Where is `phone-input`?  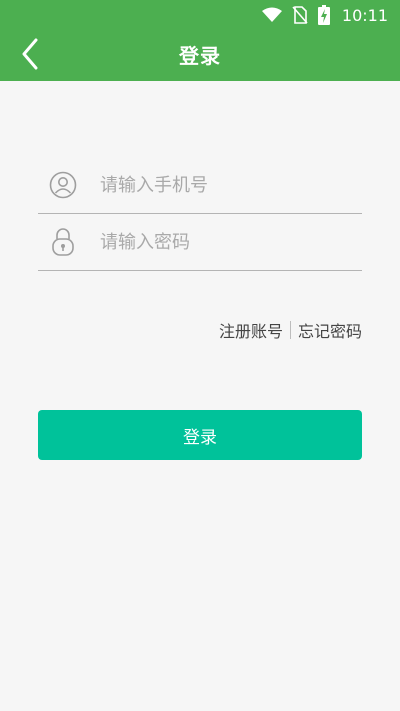
phone-input is located at coordinates (225, 185).